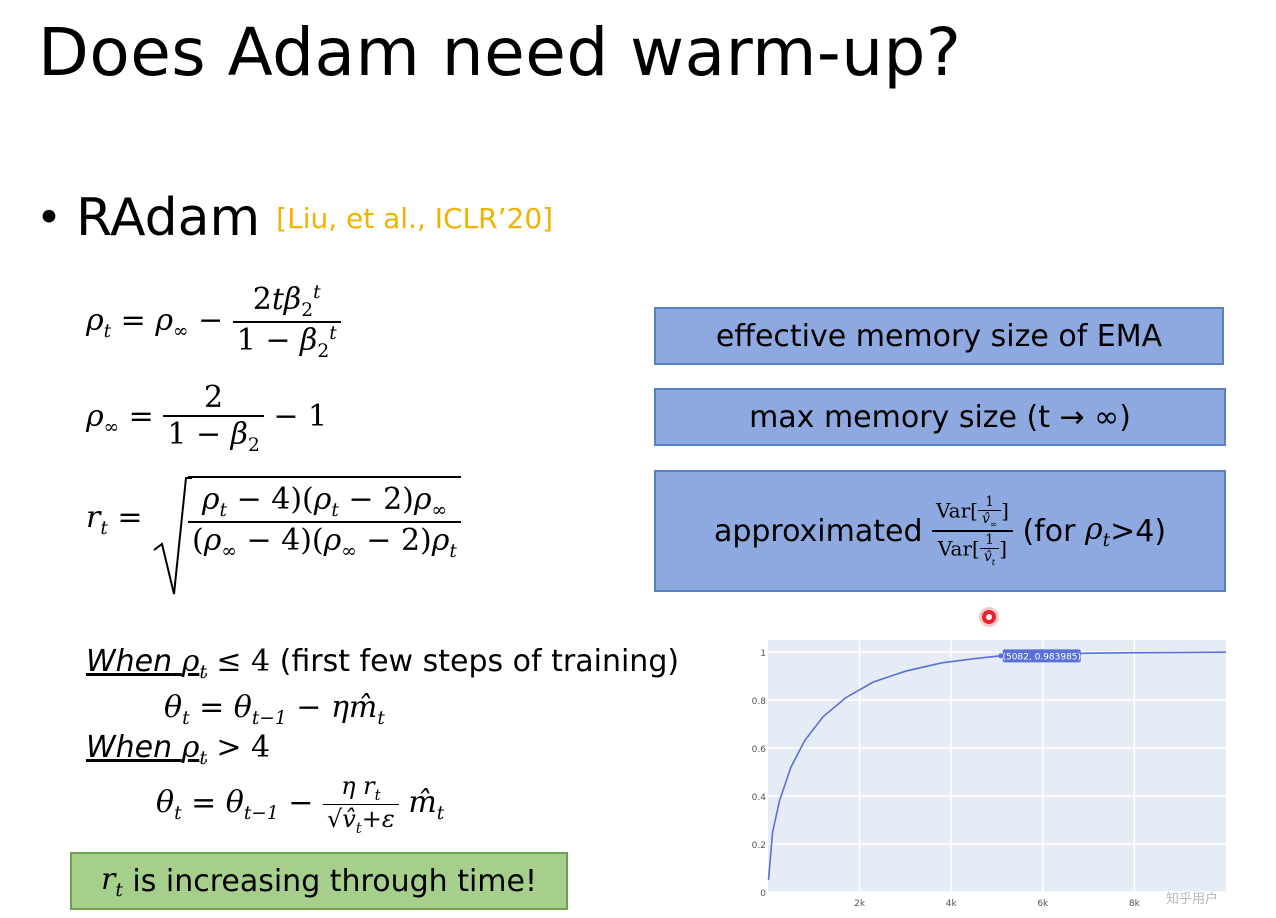 Image resolution: width=1276 pixels, height=918 pixels. What do you see at coordinates (129, 661) in the screenshot?
I see `when-label-1: When` at bounding box center [129, 661].